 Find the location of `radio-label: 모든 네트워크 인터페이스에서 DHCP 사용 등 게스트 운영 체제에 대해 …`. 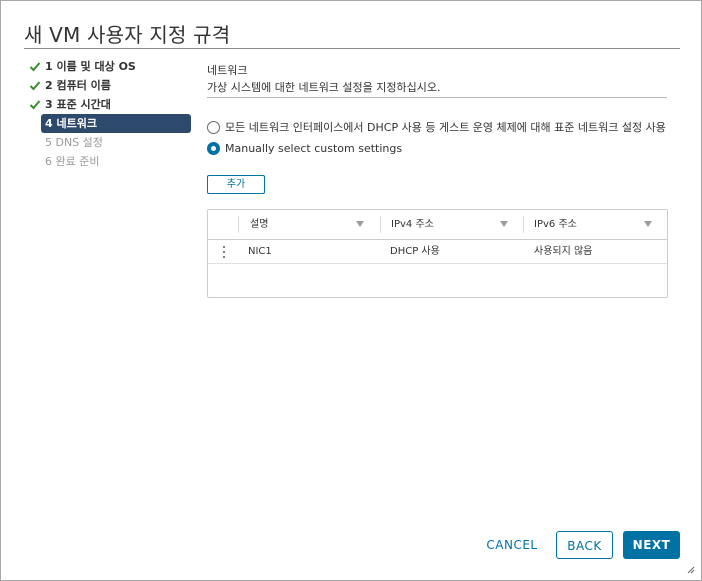

radio-label: 모든 네트워크 인터페이스에서 DHCP 사용 등 게스트 운영 체제에 대해 … is located at coordinates (445, 127).